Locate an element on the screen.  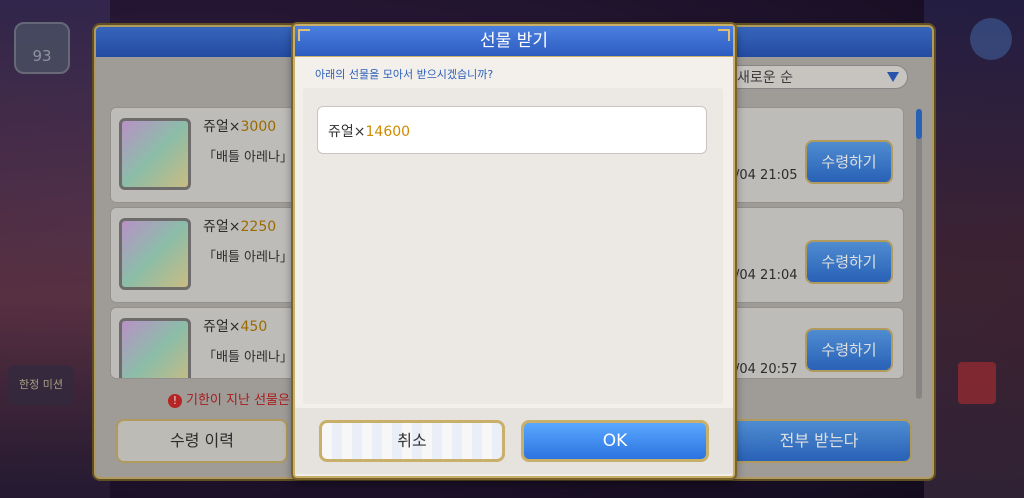
cancel-button: 취소 is located at coordinates (412, 441).